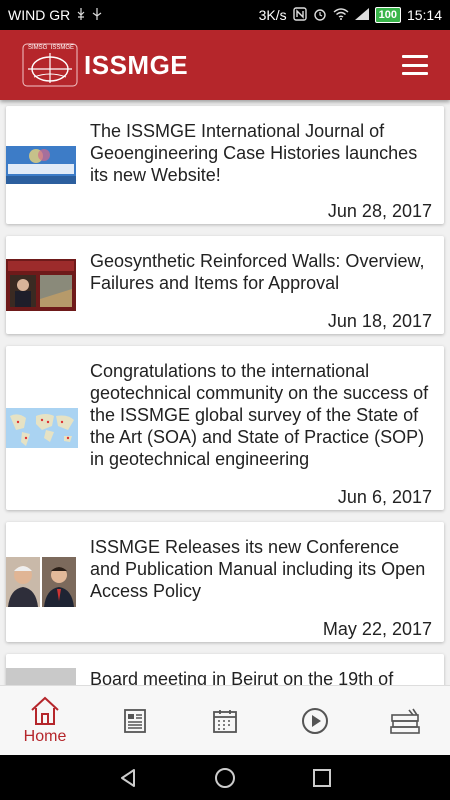 The height and width of the screenshot is (800, 450). I want to click on home-icon, so click(45, 710).